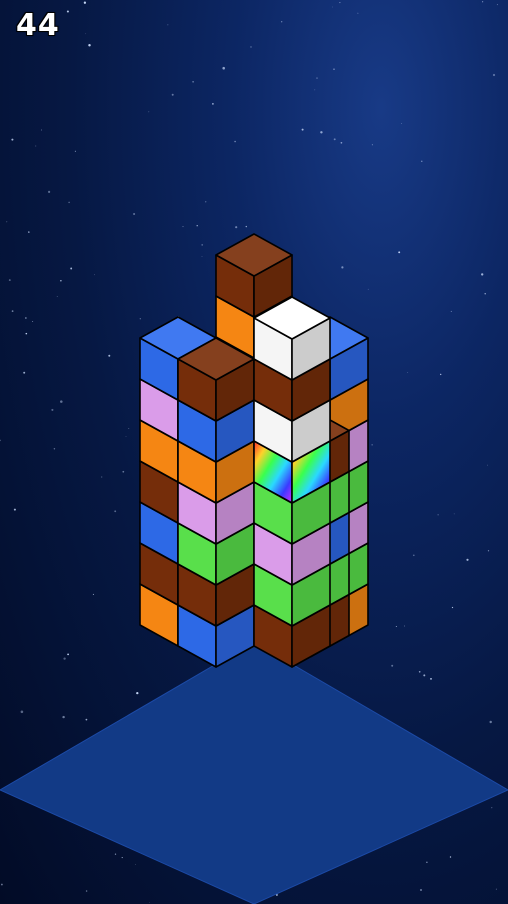 Image resolution: width=508 pixels, height=904 pixels. What do you see at coordinates (38, 25) in the screenshot?
I see `score-counter: 44` at bounding box center [38, 25].